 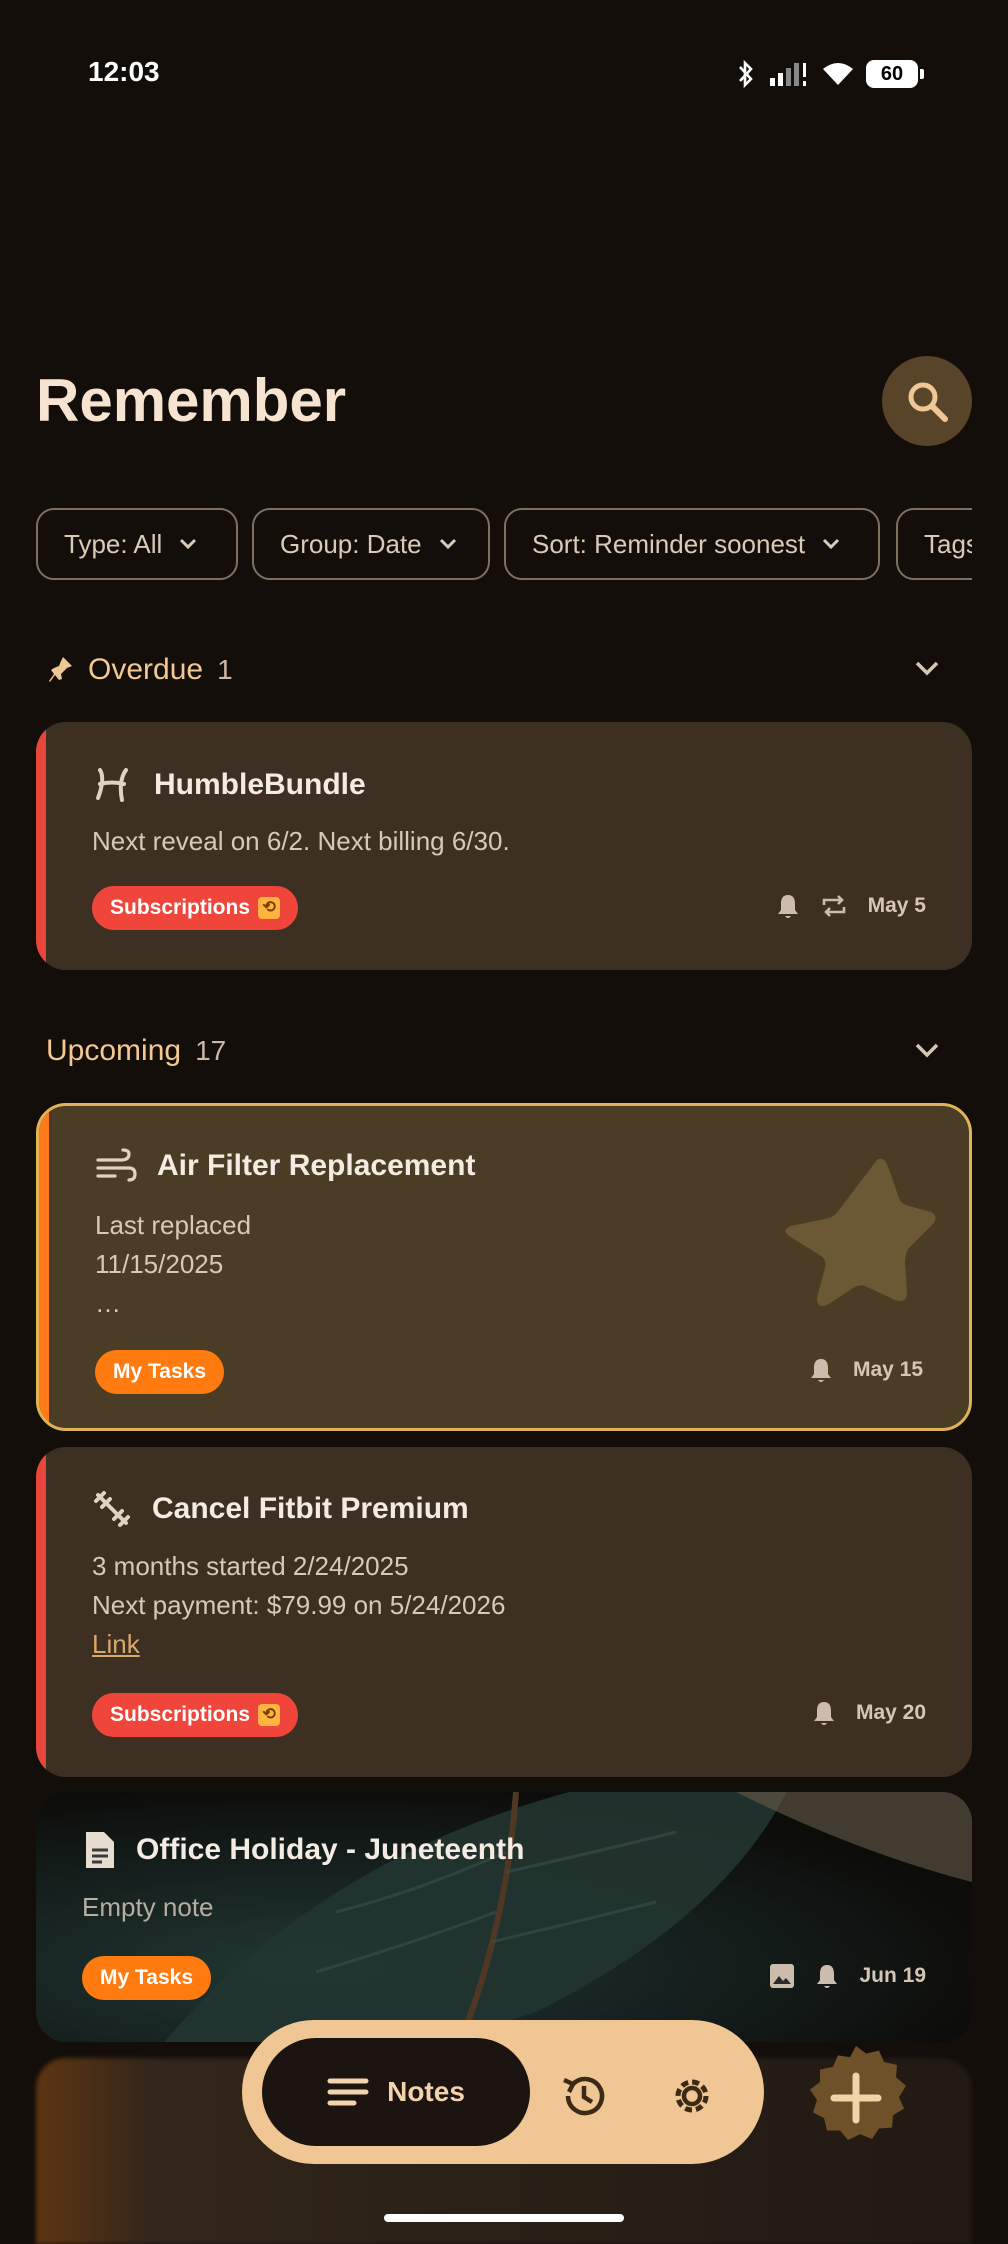 I want to click on page-title: Remember, so click(x=191, y=400).